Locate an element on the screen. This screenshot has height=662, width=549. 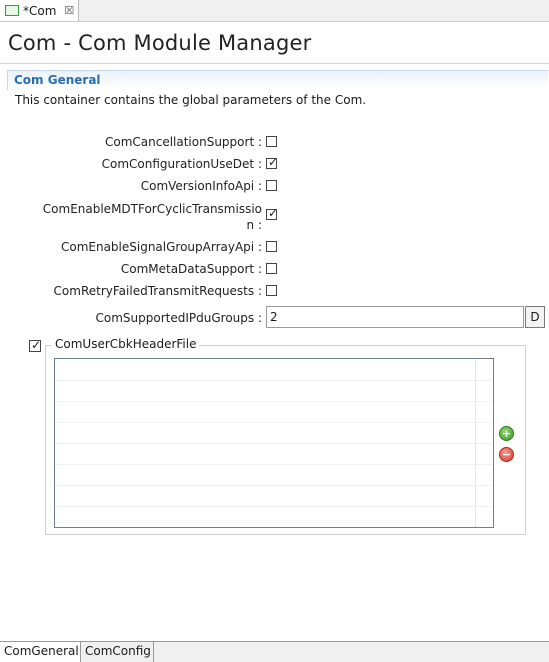
field-label-version-info-api: ComVersionInfoApi : is located at coordinates (201, 186).